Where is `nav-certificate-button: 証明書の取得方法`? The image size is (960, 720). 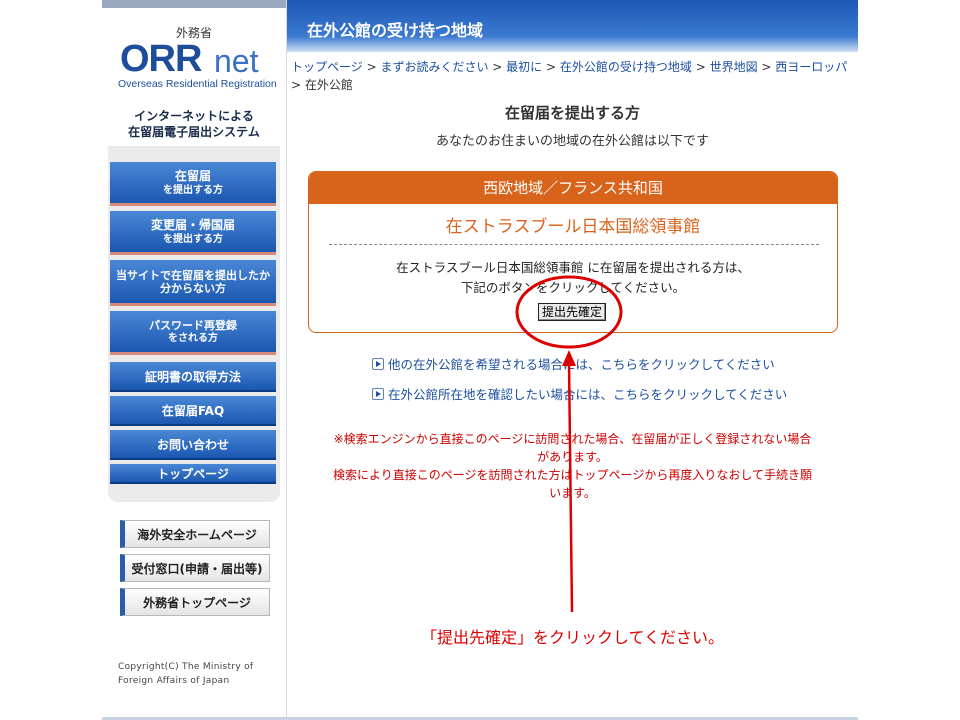 nav-certificate-button: 証明書の取得方法 is located at coordinates (193, 377).